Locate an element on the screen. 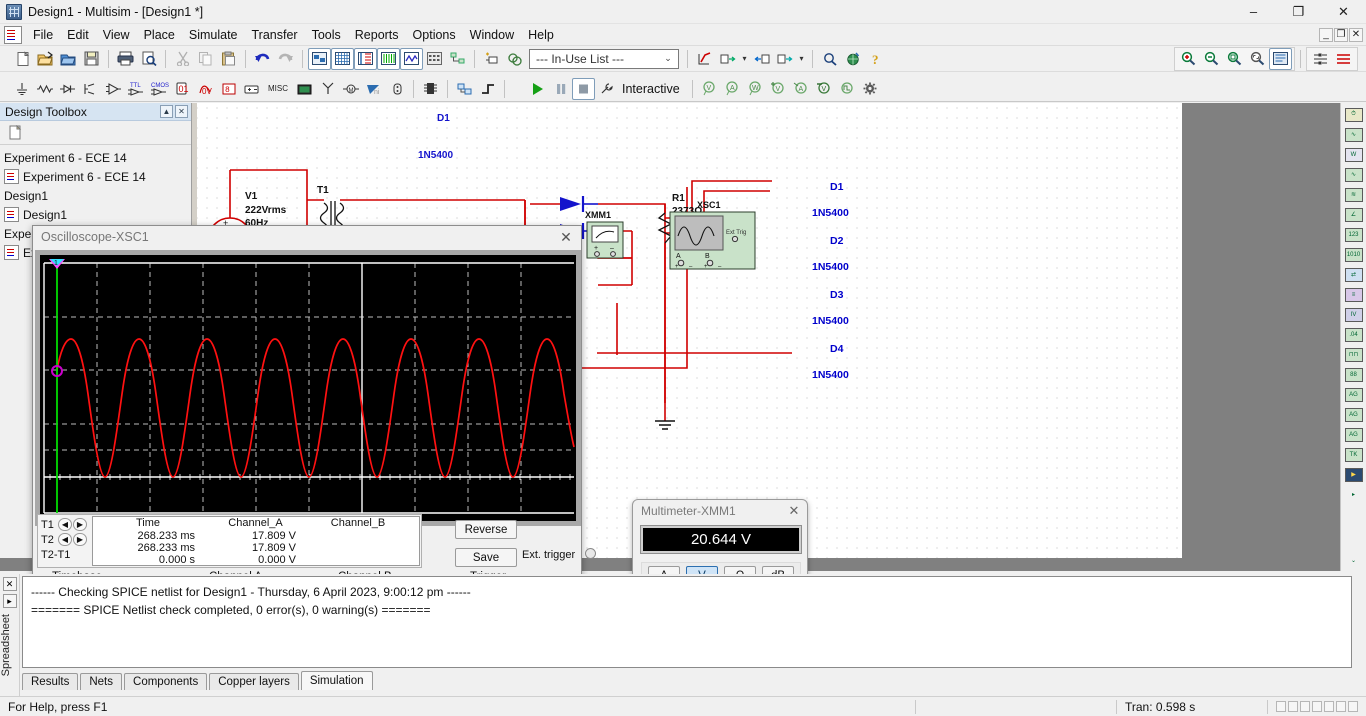 The height and width of the screenshot is (716, 1366). mcu-icon is located at coordinates (430, 89).